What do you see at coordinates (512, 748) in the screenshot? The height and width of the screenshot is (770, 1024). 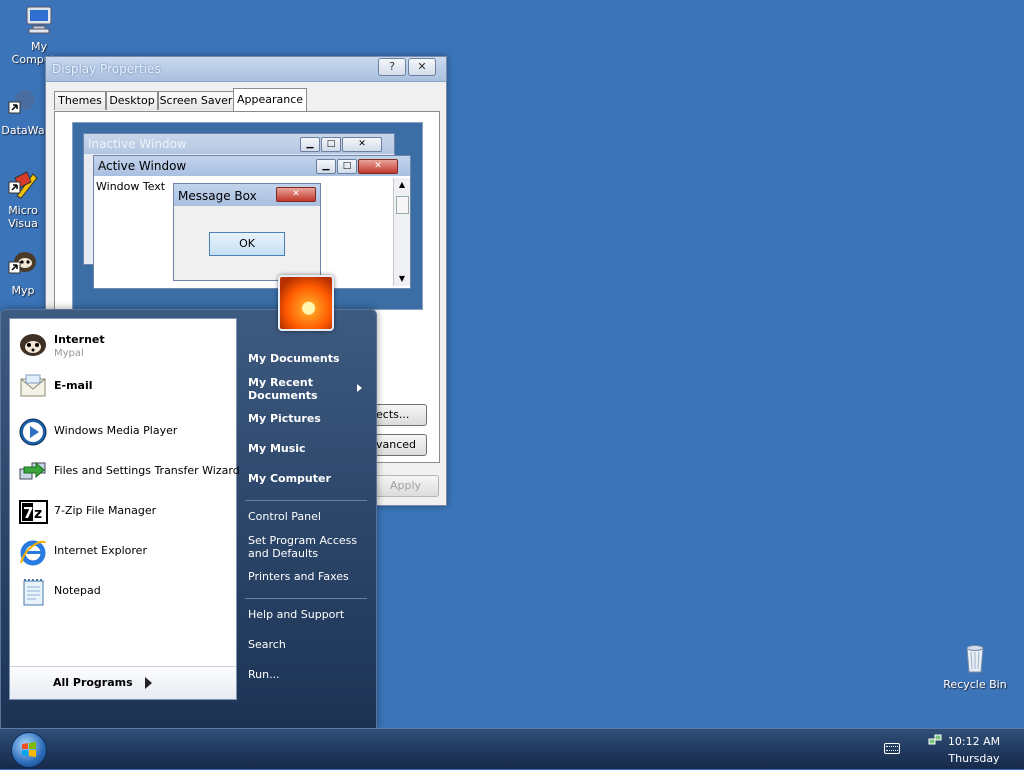 I see `taskbar: 10:12 AM Thursday` at bounding box center [512, 748].